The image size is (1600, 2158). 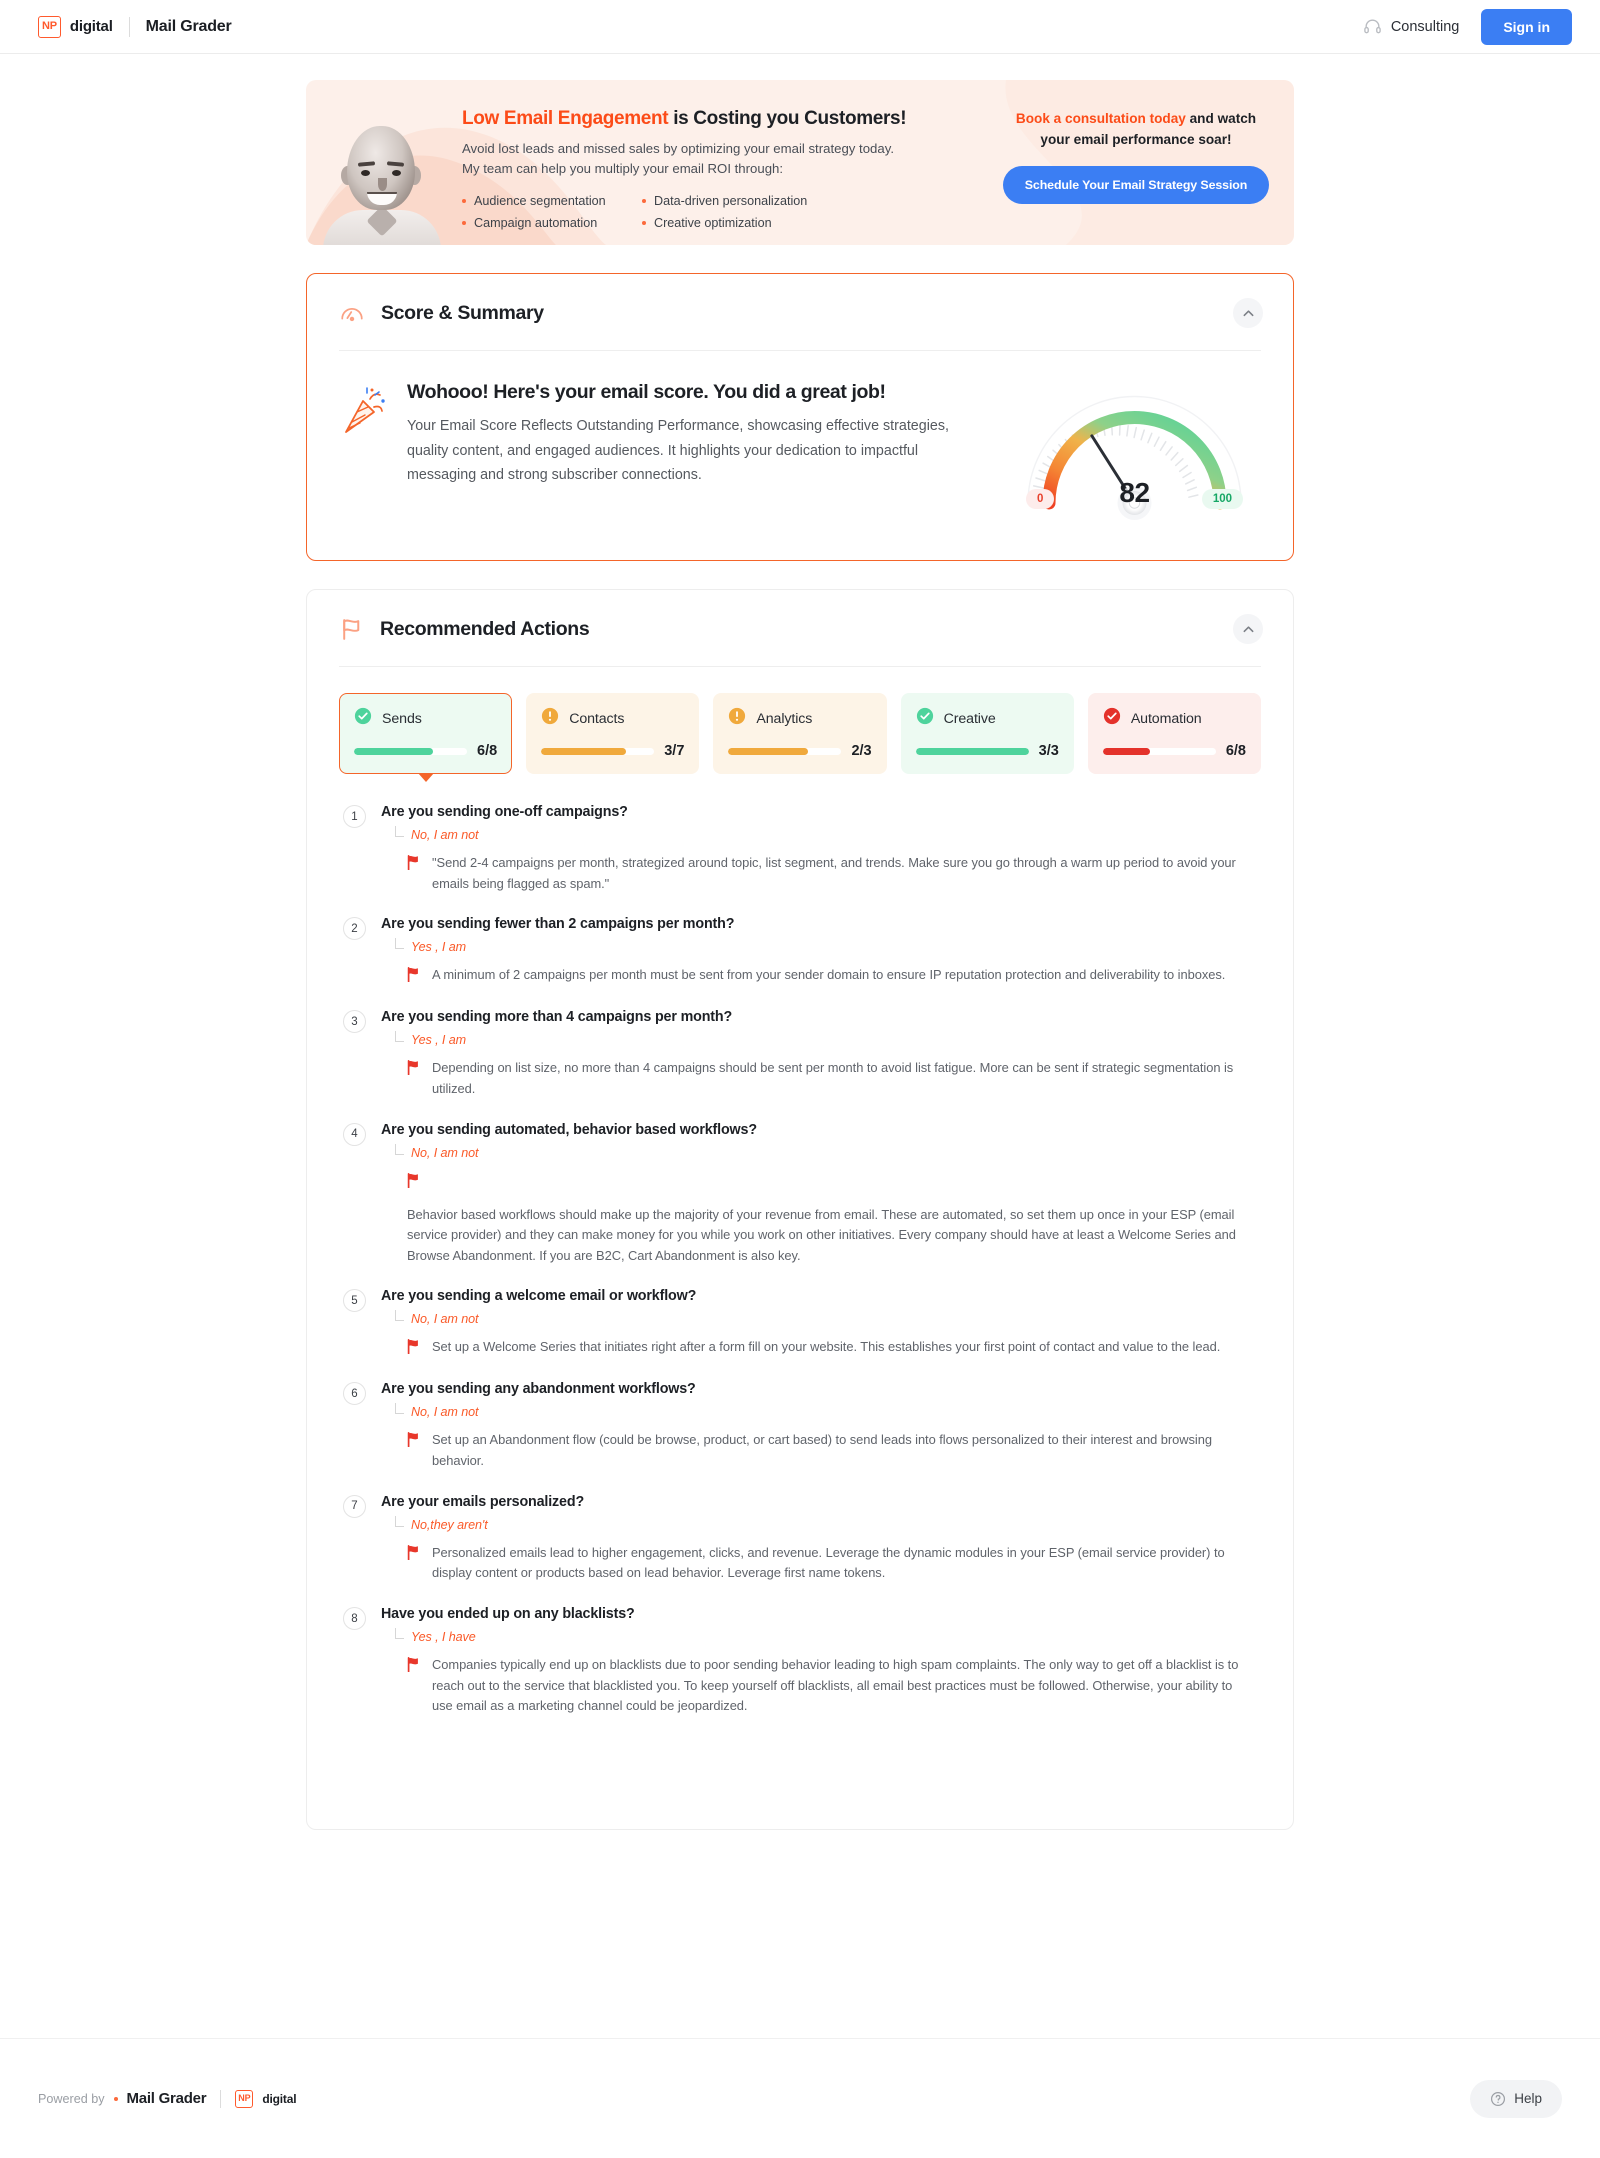 What do you see at coordinates (426, 737) in the screenshot?
I see `tab-sends: Sends 6/8` at bounding box center [426, 737].